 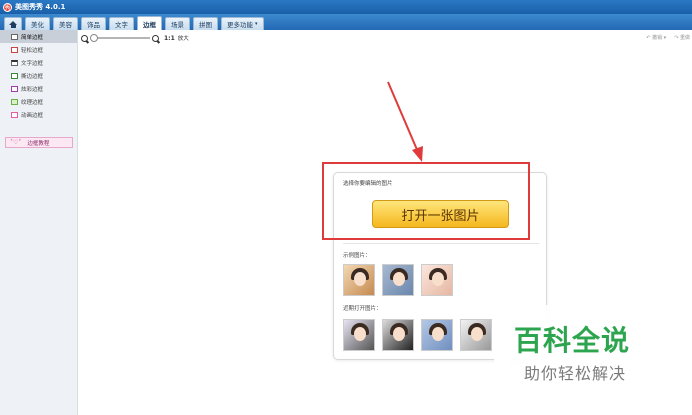 I want to click on zoom-in-icon, so click(x=155, y=38).